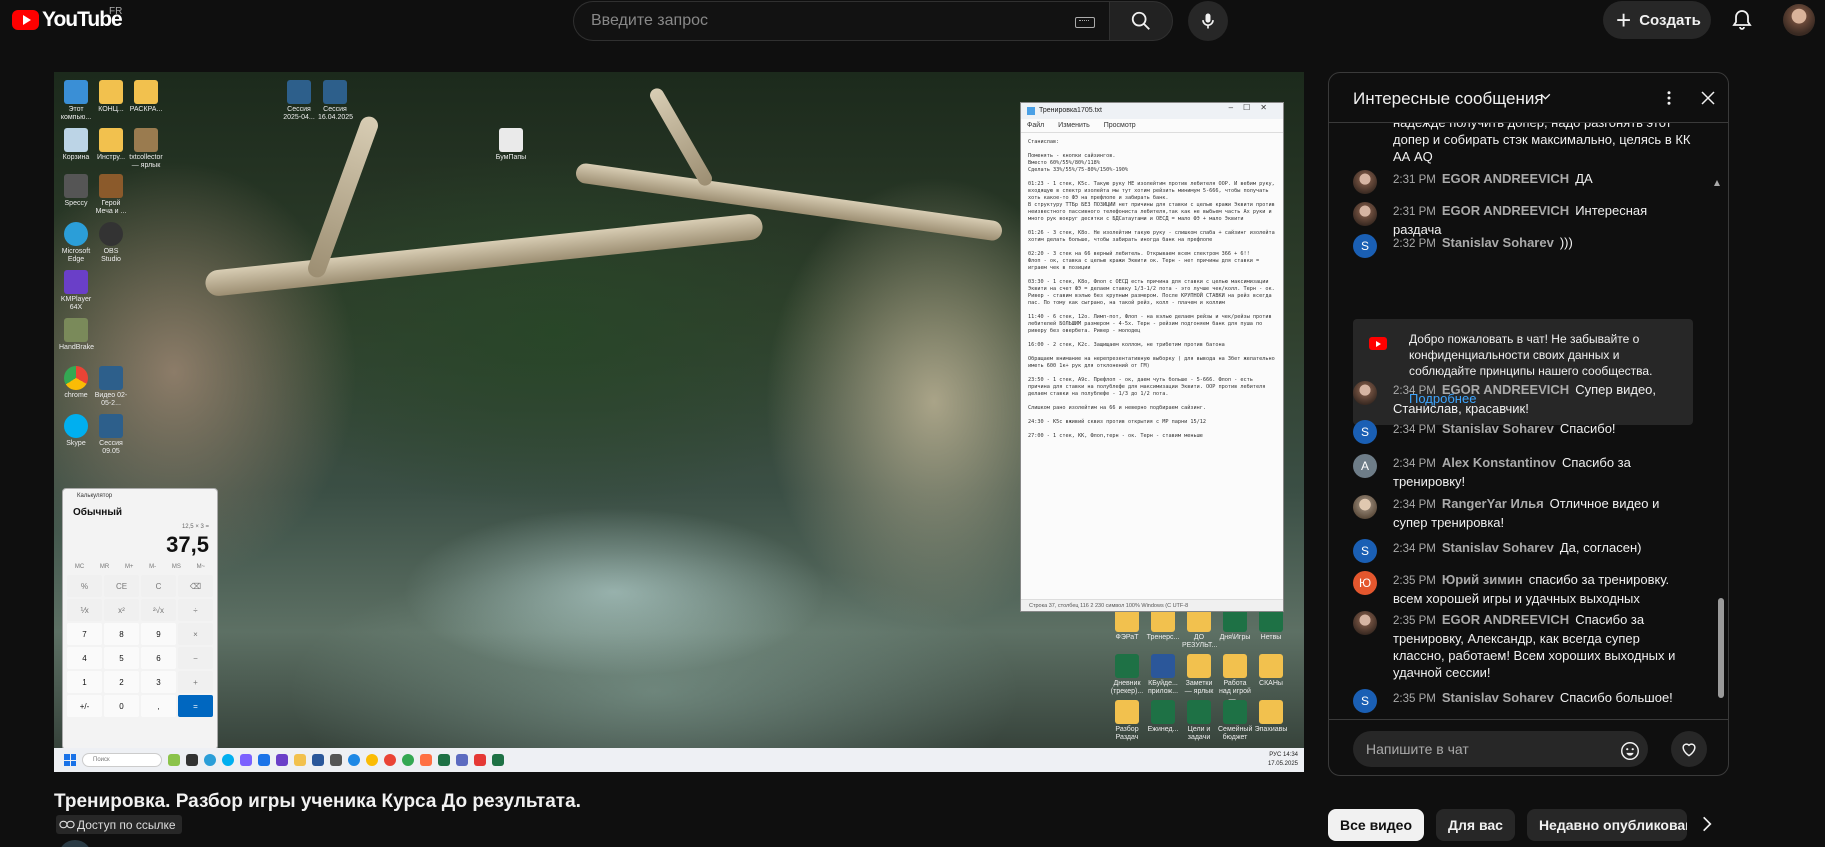 The image size is (1825, 847). I want to click on channel-avatar, so click(75, 843).